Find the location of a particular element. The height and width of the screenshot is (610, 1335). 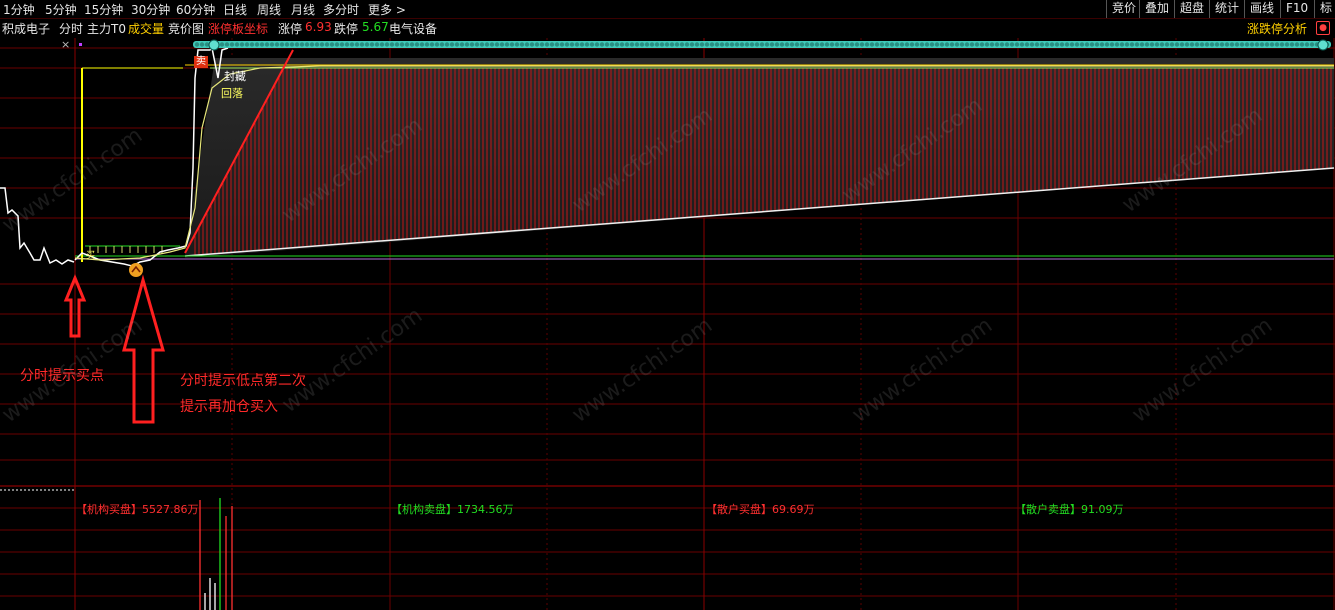

volume-bars is located at coordinates (216, 554).